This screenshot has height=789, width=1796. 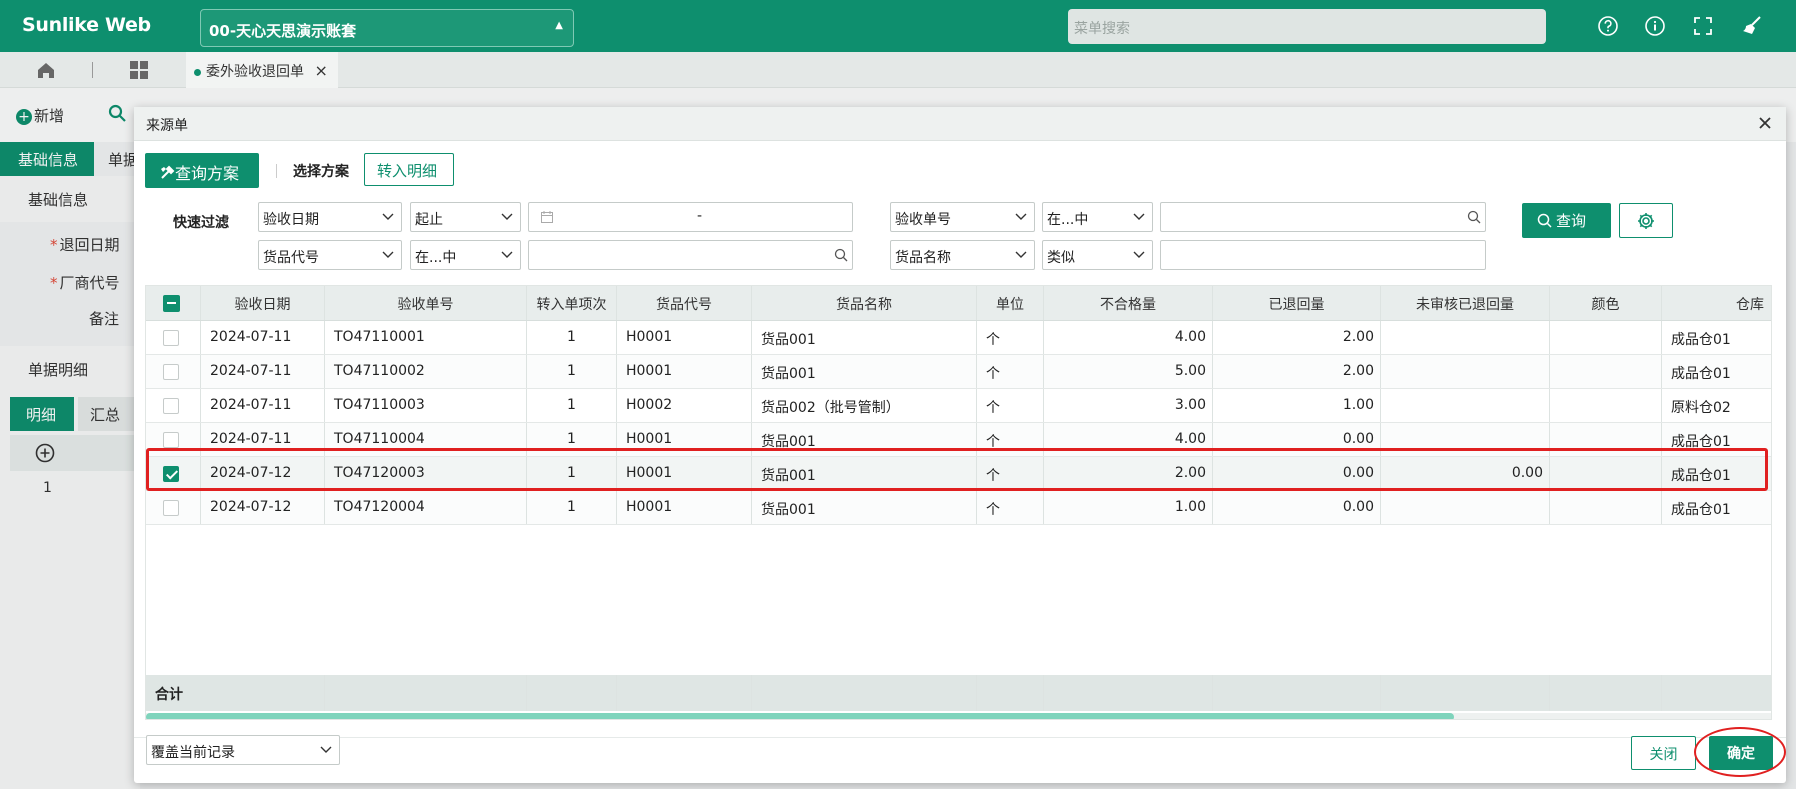 What do you see at coordinates (1655, 26) in the screenshot?
I see `info-icon` at bounding box center [1655, 26].